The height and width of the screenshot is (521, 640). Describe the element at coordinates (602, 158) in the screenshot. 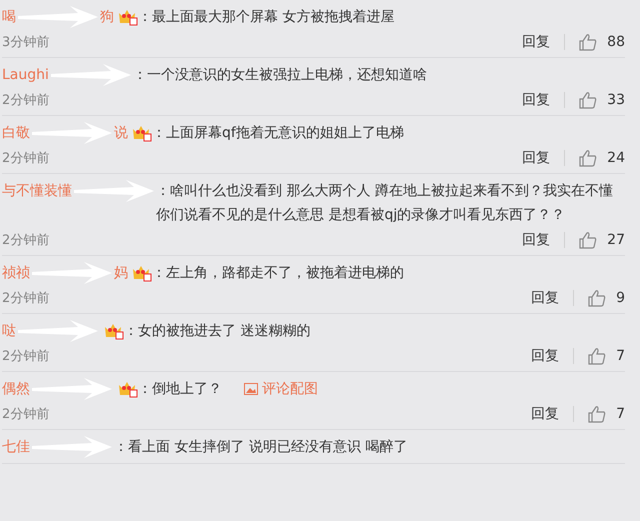

I see `like-button: 24` at that location.